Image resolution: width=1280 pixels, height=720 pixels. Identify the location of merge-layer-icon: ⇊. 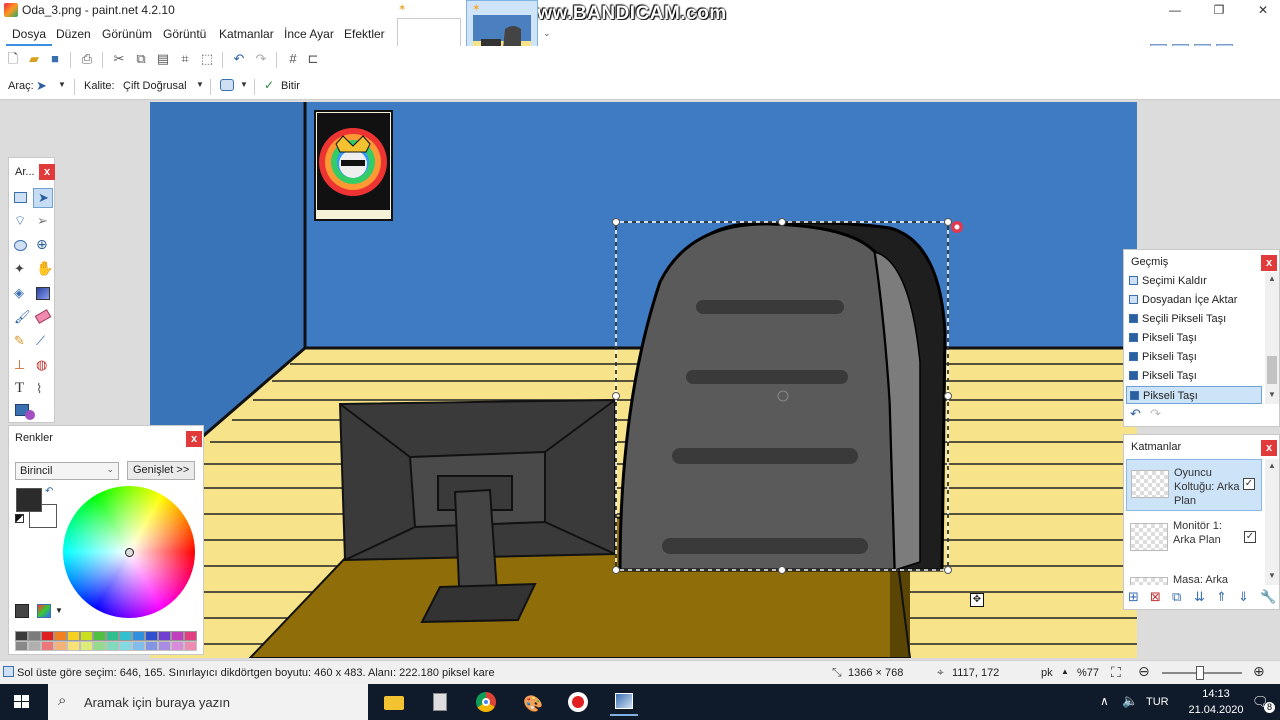
(1199, 597).